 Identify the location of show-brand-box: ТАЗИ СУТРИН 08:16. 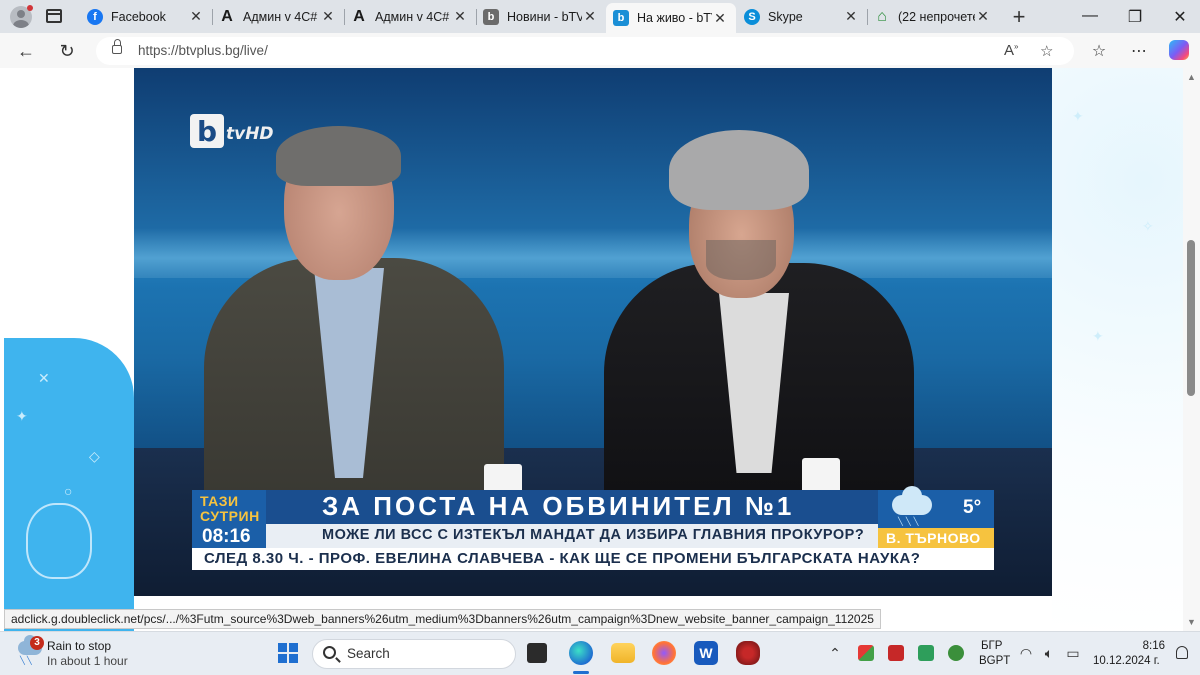
(229, 519).